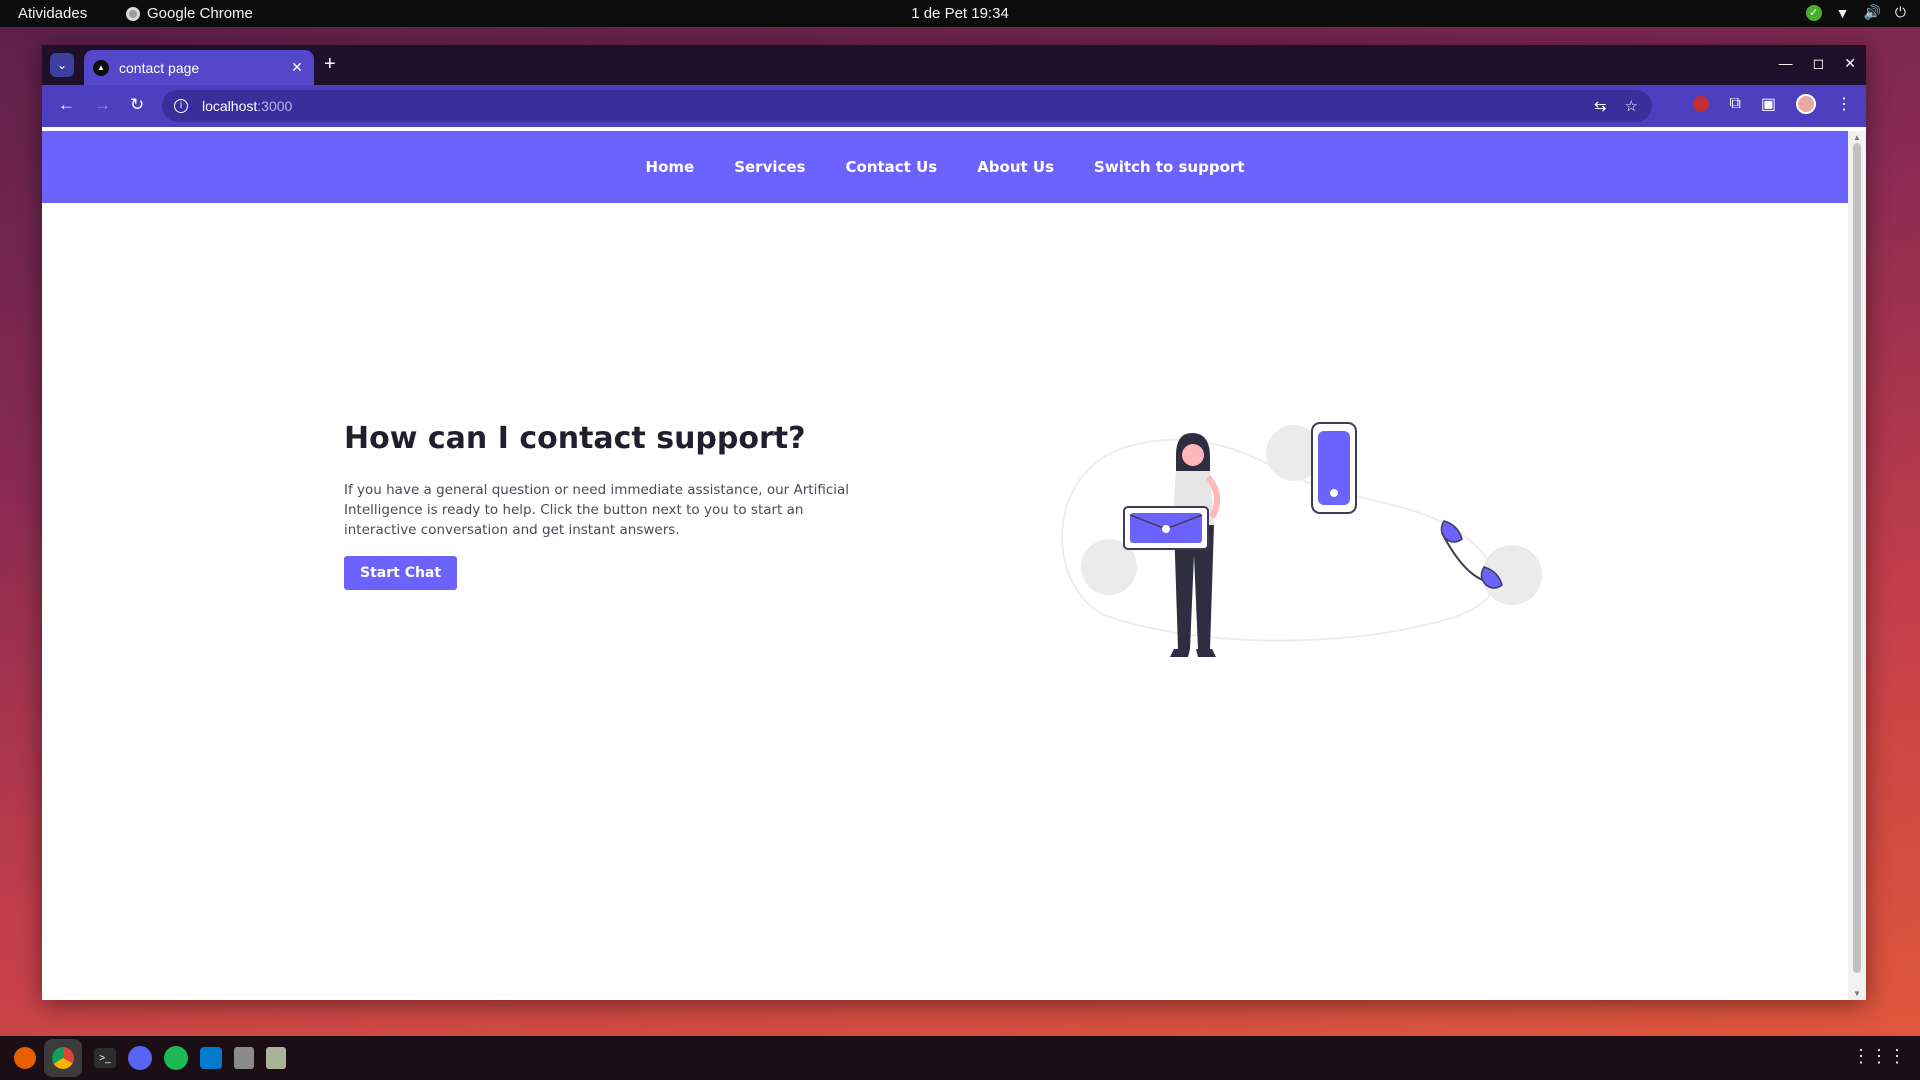 The width and height of the screenshot is (1920, 1080). What do you see at coordinates (1169, 167) in the screenshot?
I see `nav-switch-to-support: Switch to support` at bounding box center [1169, 167].